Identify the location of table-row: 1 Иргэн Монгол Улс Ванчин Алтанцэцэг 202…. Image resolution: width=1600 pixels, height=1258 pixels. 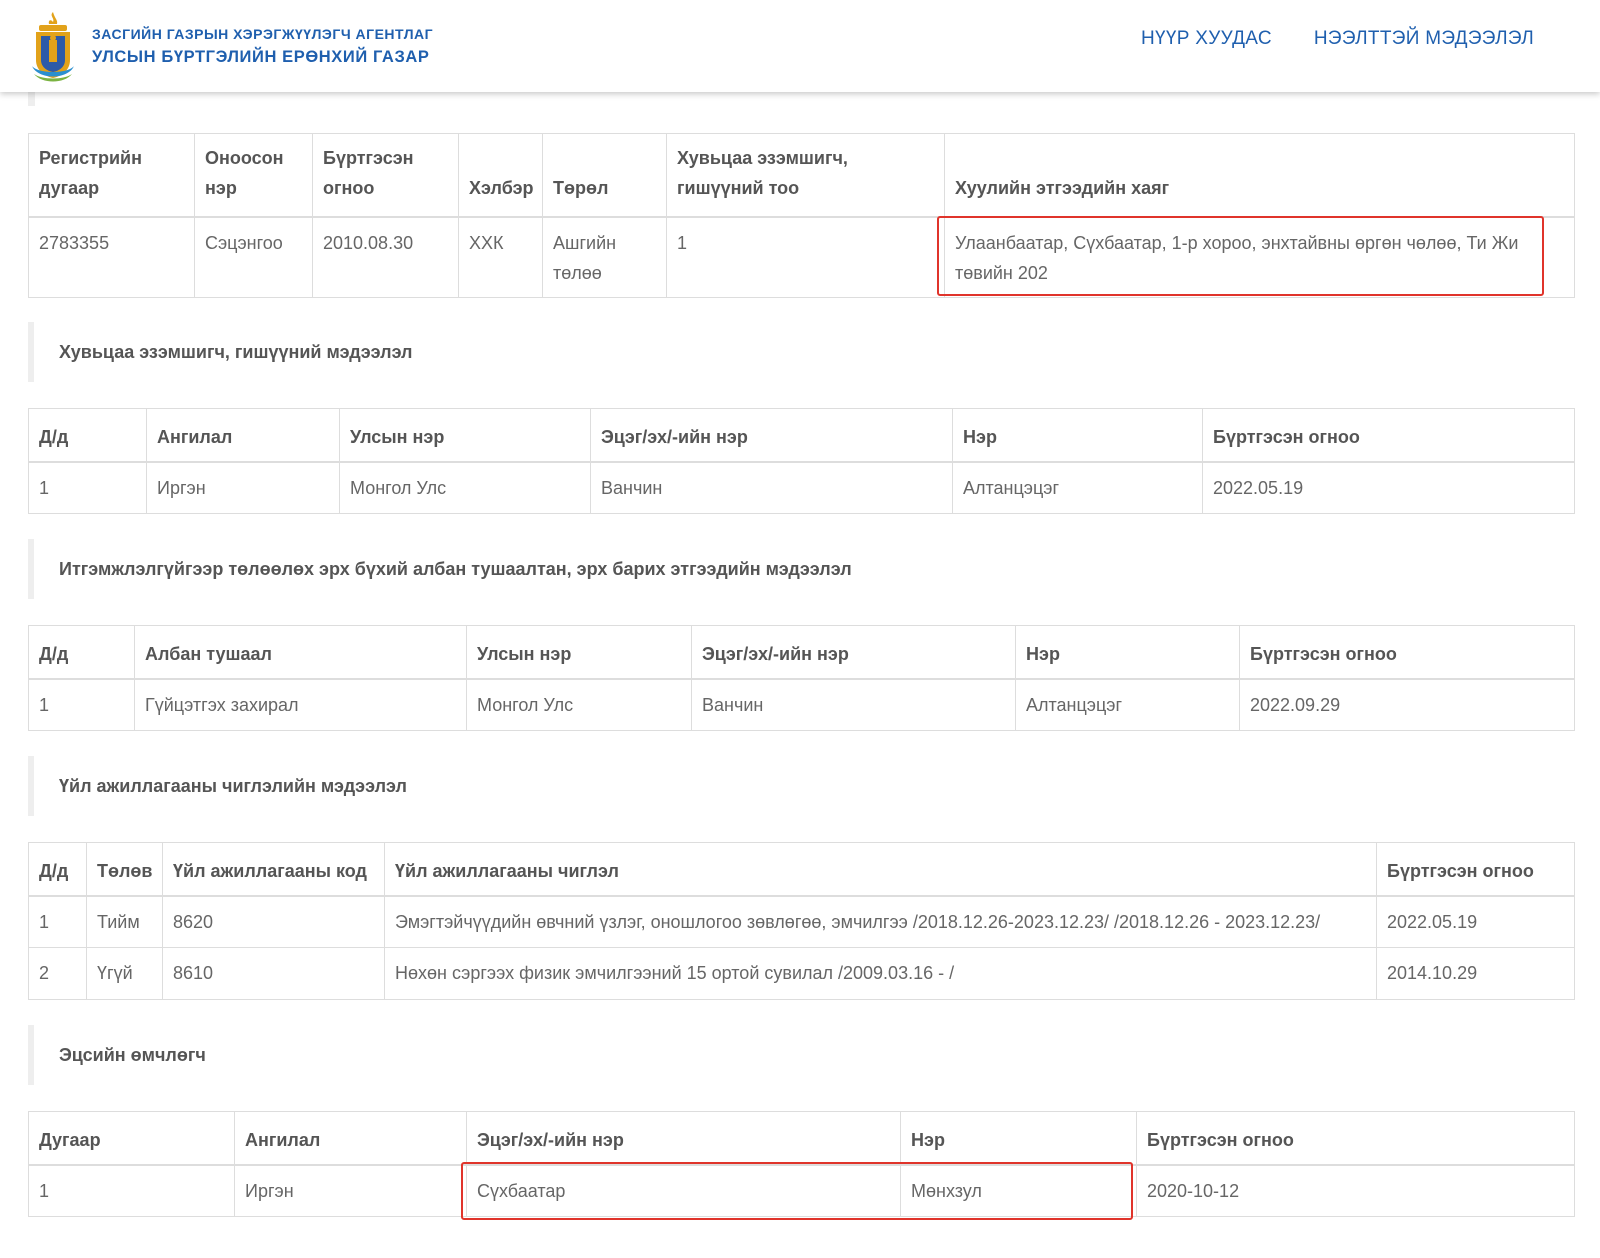
(801, 487).